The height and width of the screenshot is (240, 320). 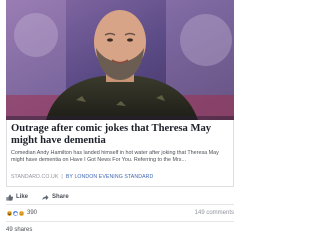 What do you see at coordinates (21, 213) in the screenshot?
I see `sad-icon` at bounding box center [21, 213].